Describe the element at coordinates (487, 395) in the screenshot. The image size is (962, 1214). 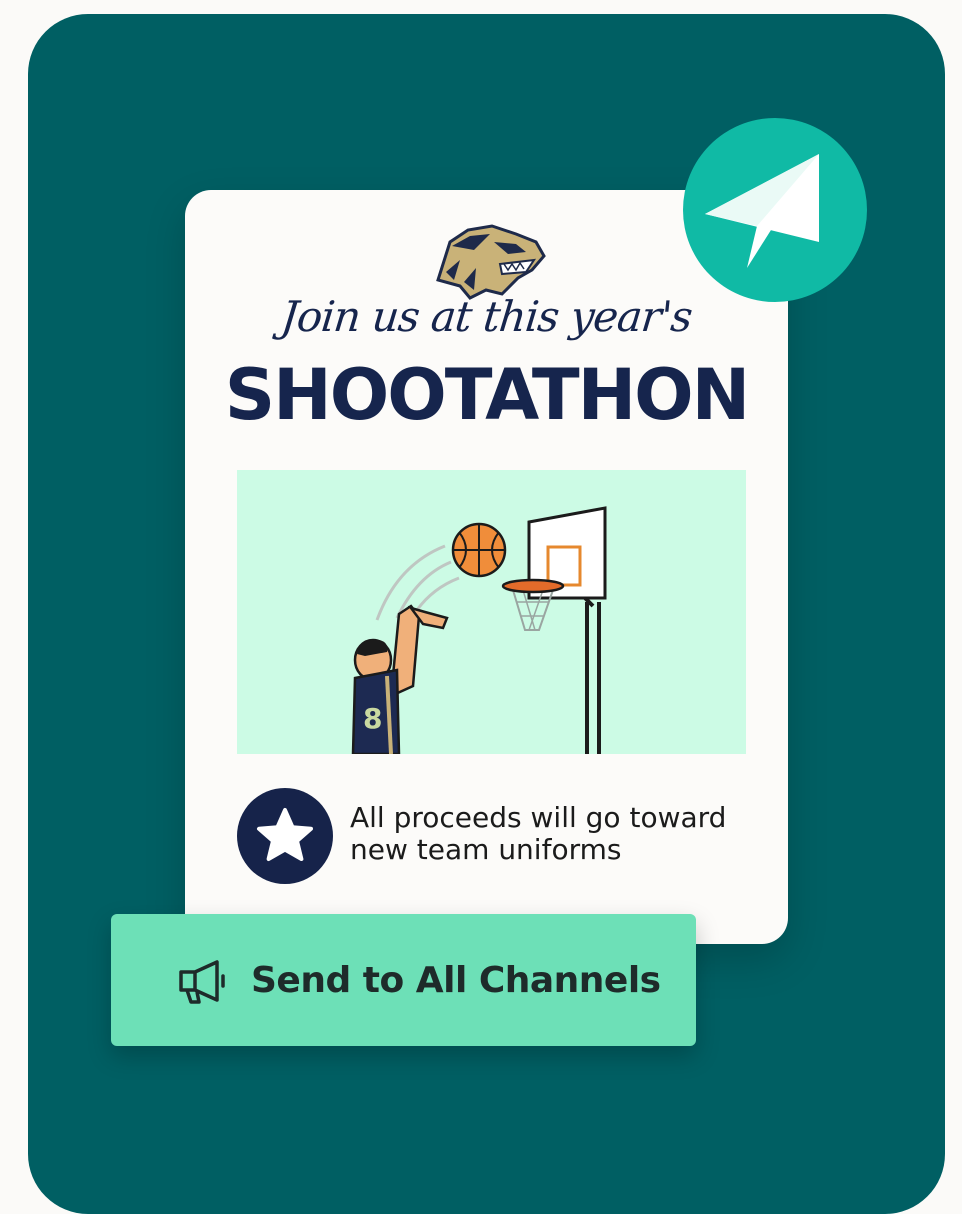
I see `event-title: SHOOTATHON` at that location.